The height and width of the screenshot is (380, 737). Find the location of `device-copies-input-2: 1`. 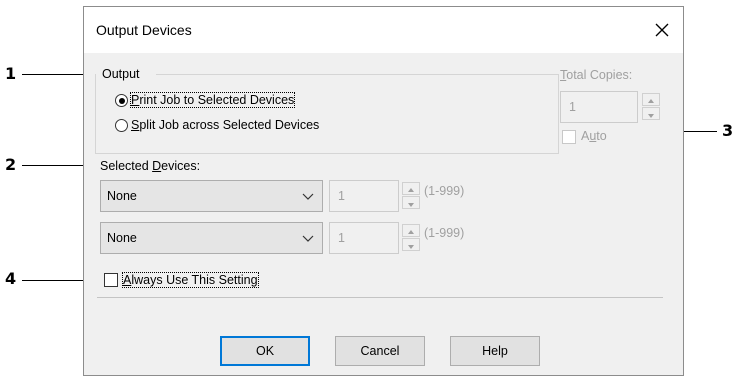

device-copies-input-2: 1 is located at coordinates (364, 238).